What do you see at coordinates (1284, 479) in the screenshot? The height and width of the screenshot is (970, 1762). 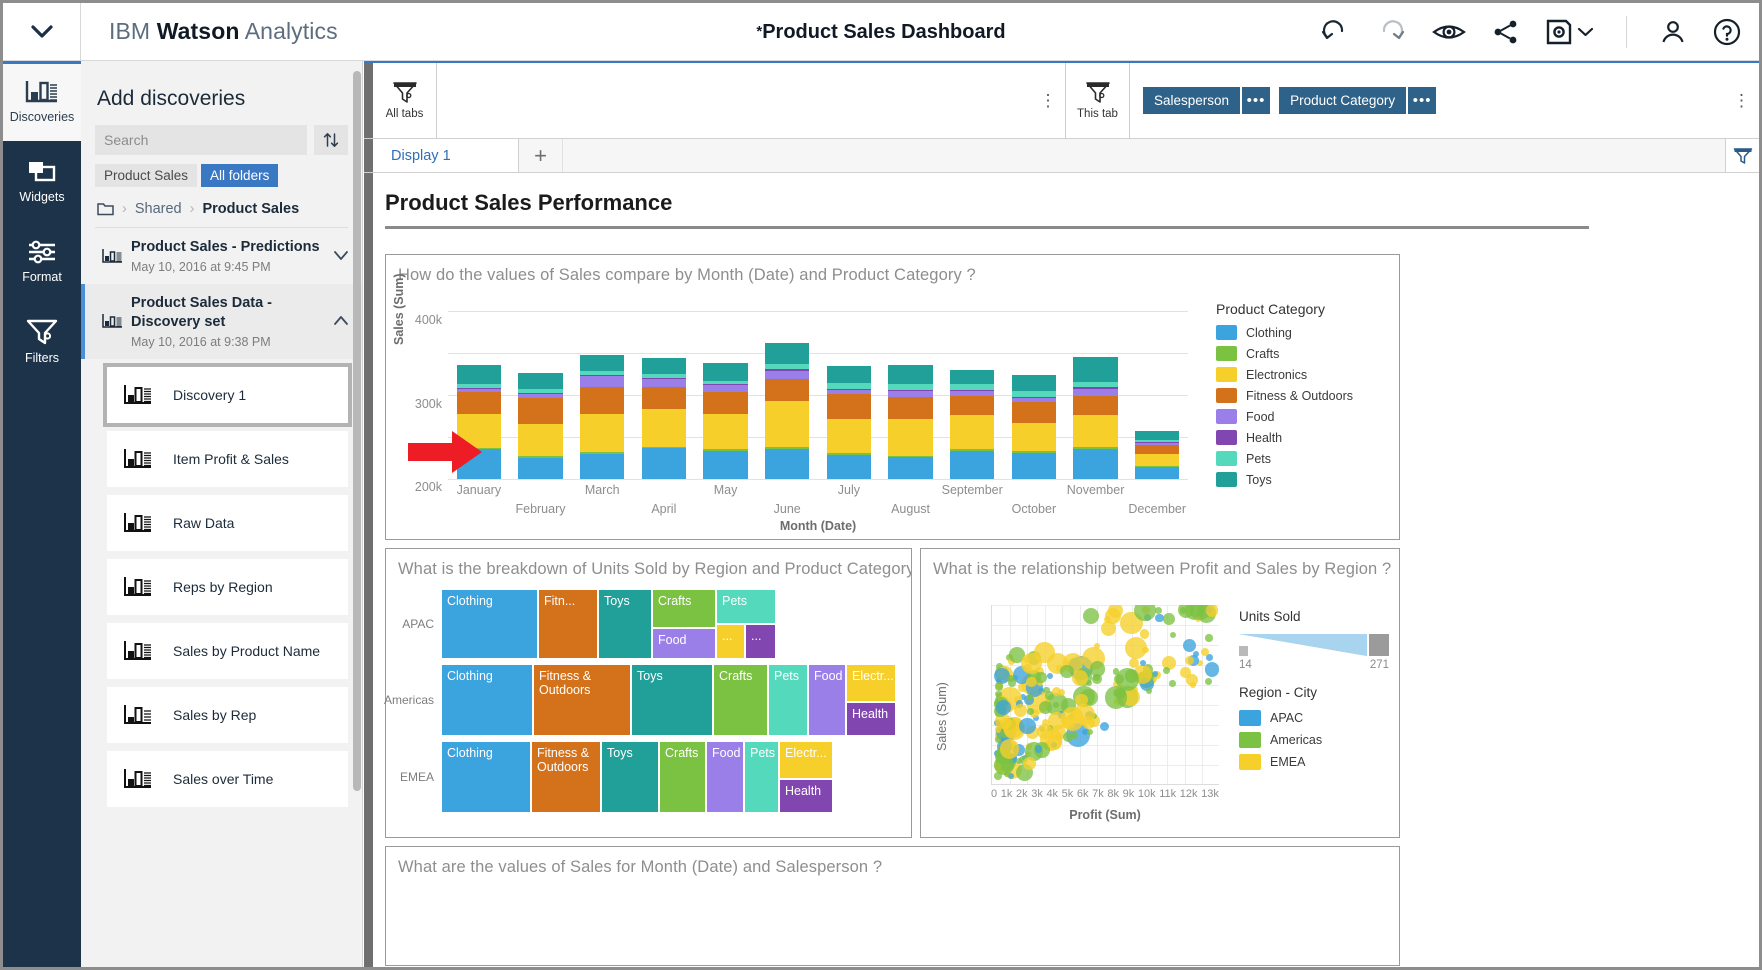 I see `legend-entry: Toys` at bounding box center [1284, 479].